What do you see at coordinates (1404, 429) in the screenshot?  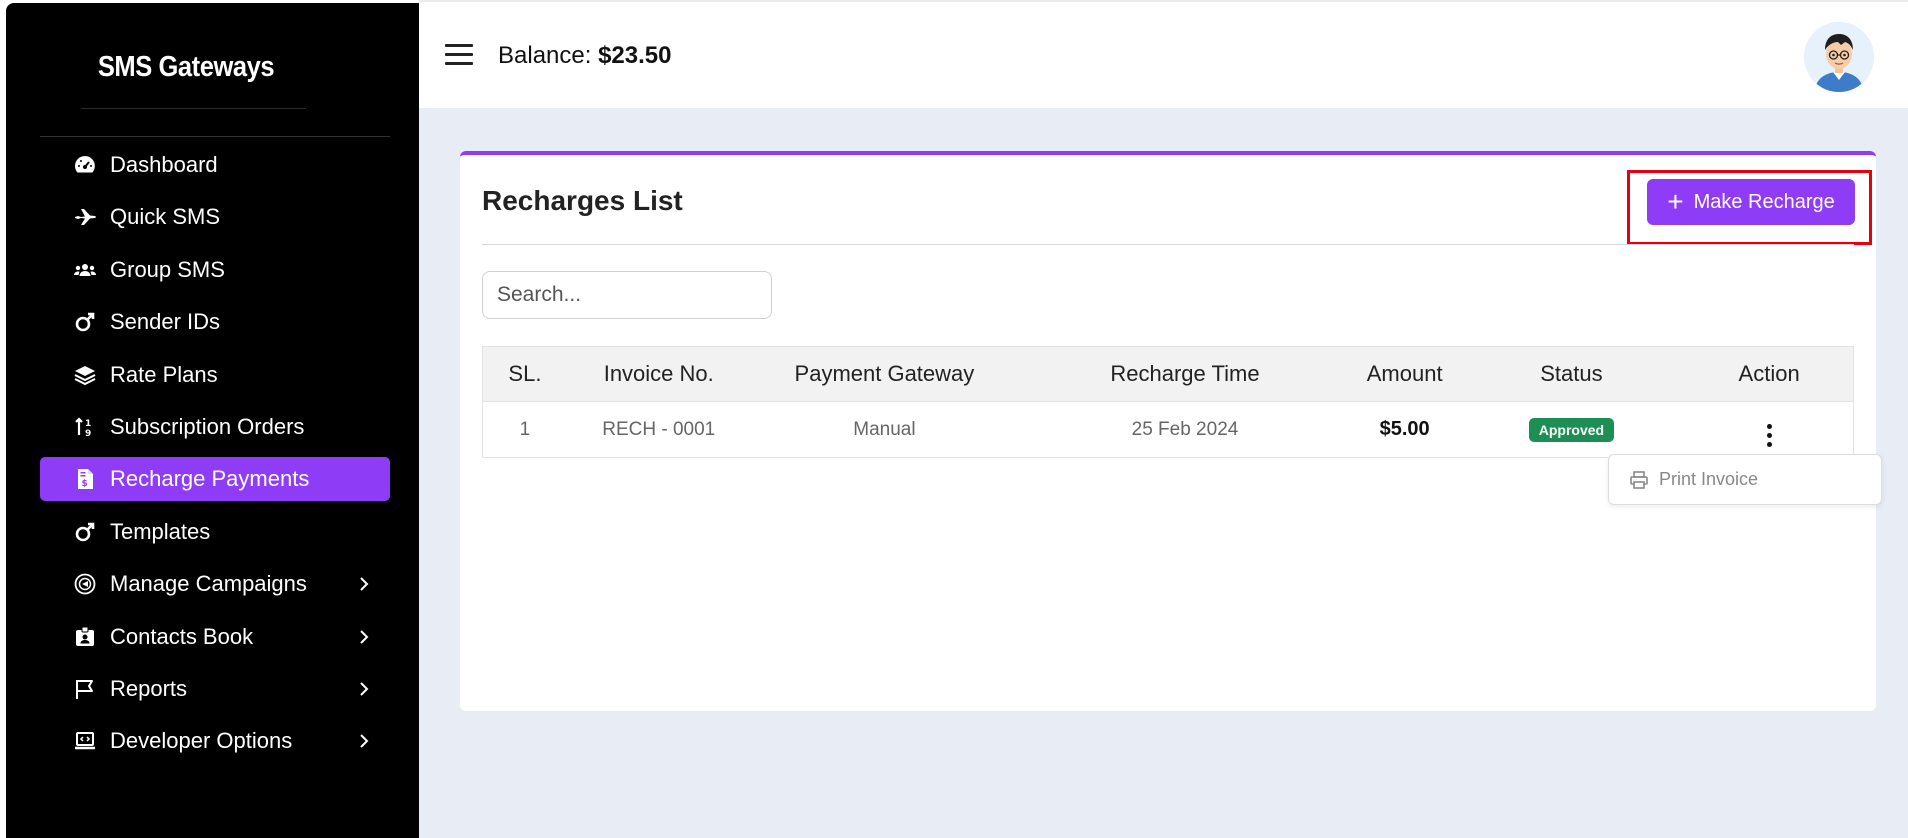 I see `cell-amount: $5.00` at bounding box center [1404, 429].